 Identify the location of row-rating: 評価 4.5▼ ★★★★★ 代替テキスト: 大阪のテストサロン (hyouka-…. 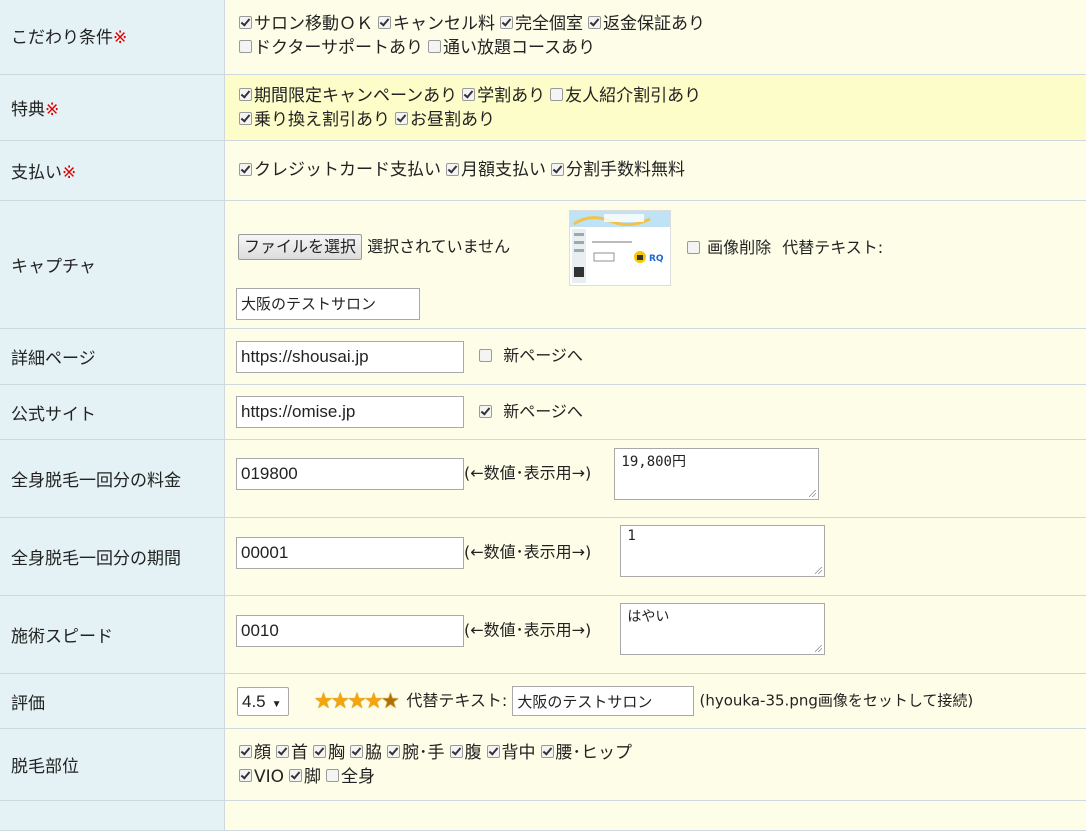
(543, 701).